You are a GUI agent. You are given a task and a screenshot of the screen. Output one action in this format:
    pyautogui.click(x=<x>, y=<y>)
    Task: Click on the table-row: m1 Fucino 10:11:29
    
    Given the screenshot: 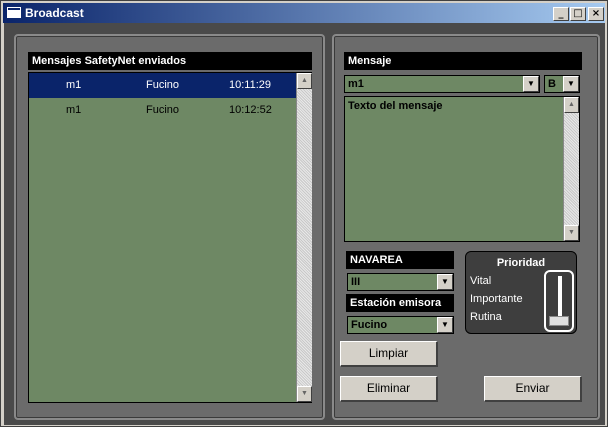 What is the action you would take?
    pyautogui.click(x=162, y=85)
    